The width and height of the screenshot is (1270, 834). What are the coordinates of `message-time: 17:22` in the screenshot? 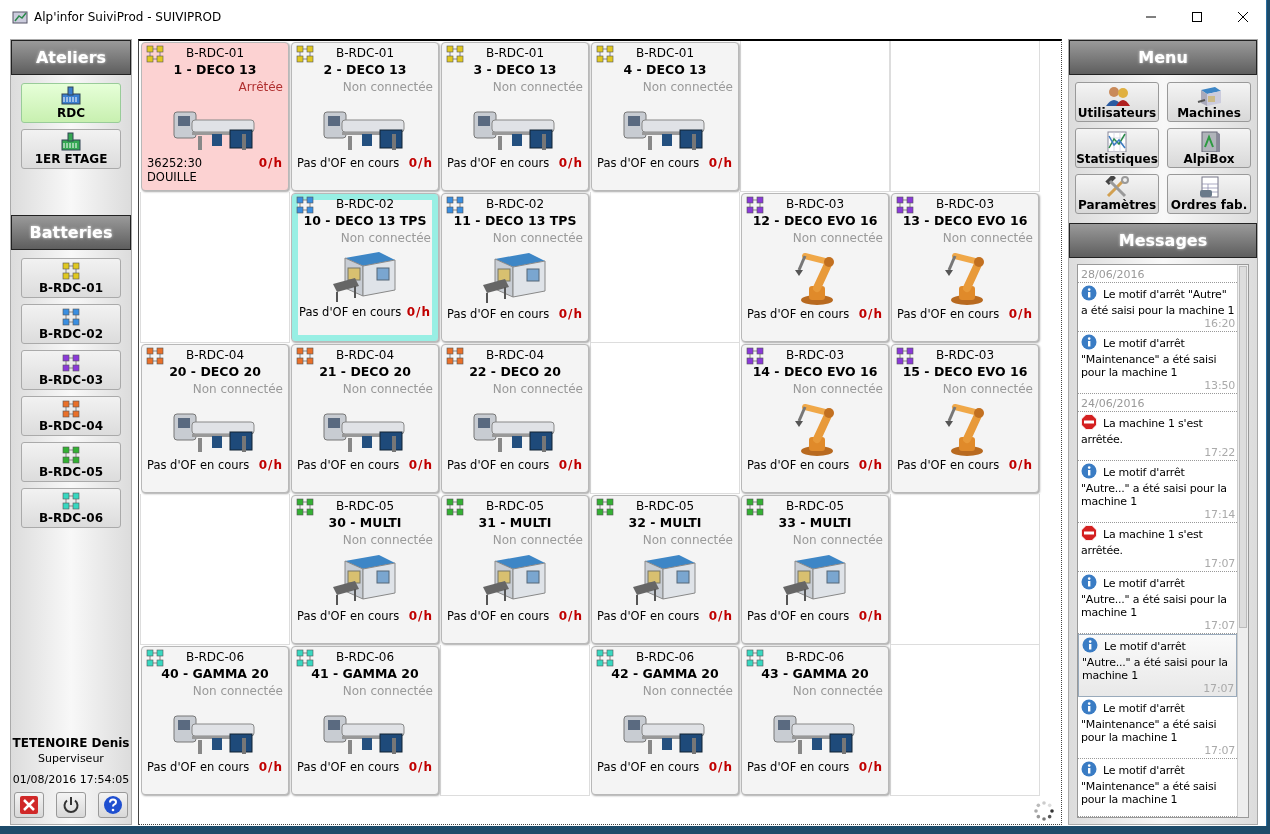 It's located at (1219, 452).